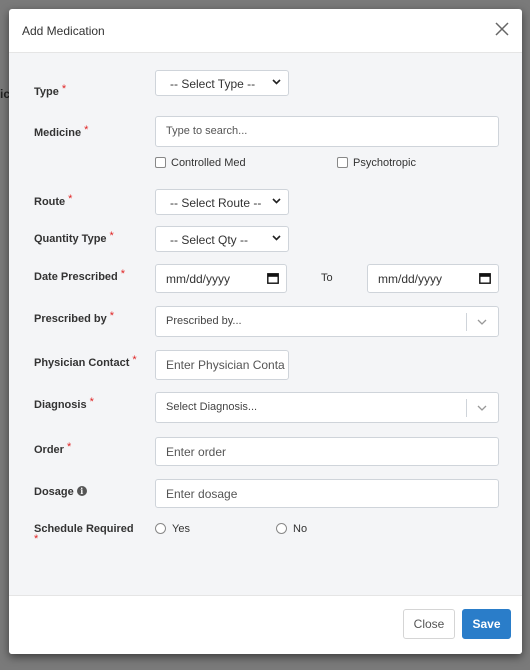  What do you see at coordinates (209, 240) in the screenshot?
I see `quantity-type-select-value: -- Select Qty --` at bounding box center [209, 240].